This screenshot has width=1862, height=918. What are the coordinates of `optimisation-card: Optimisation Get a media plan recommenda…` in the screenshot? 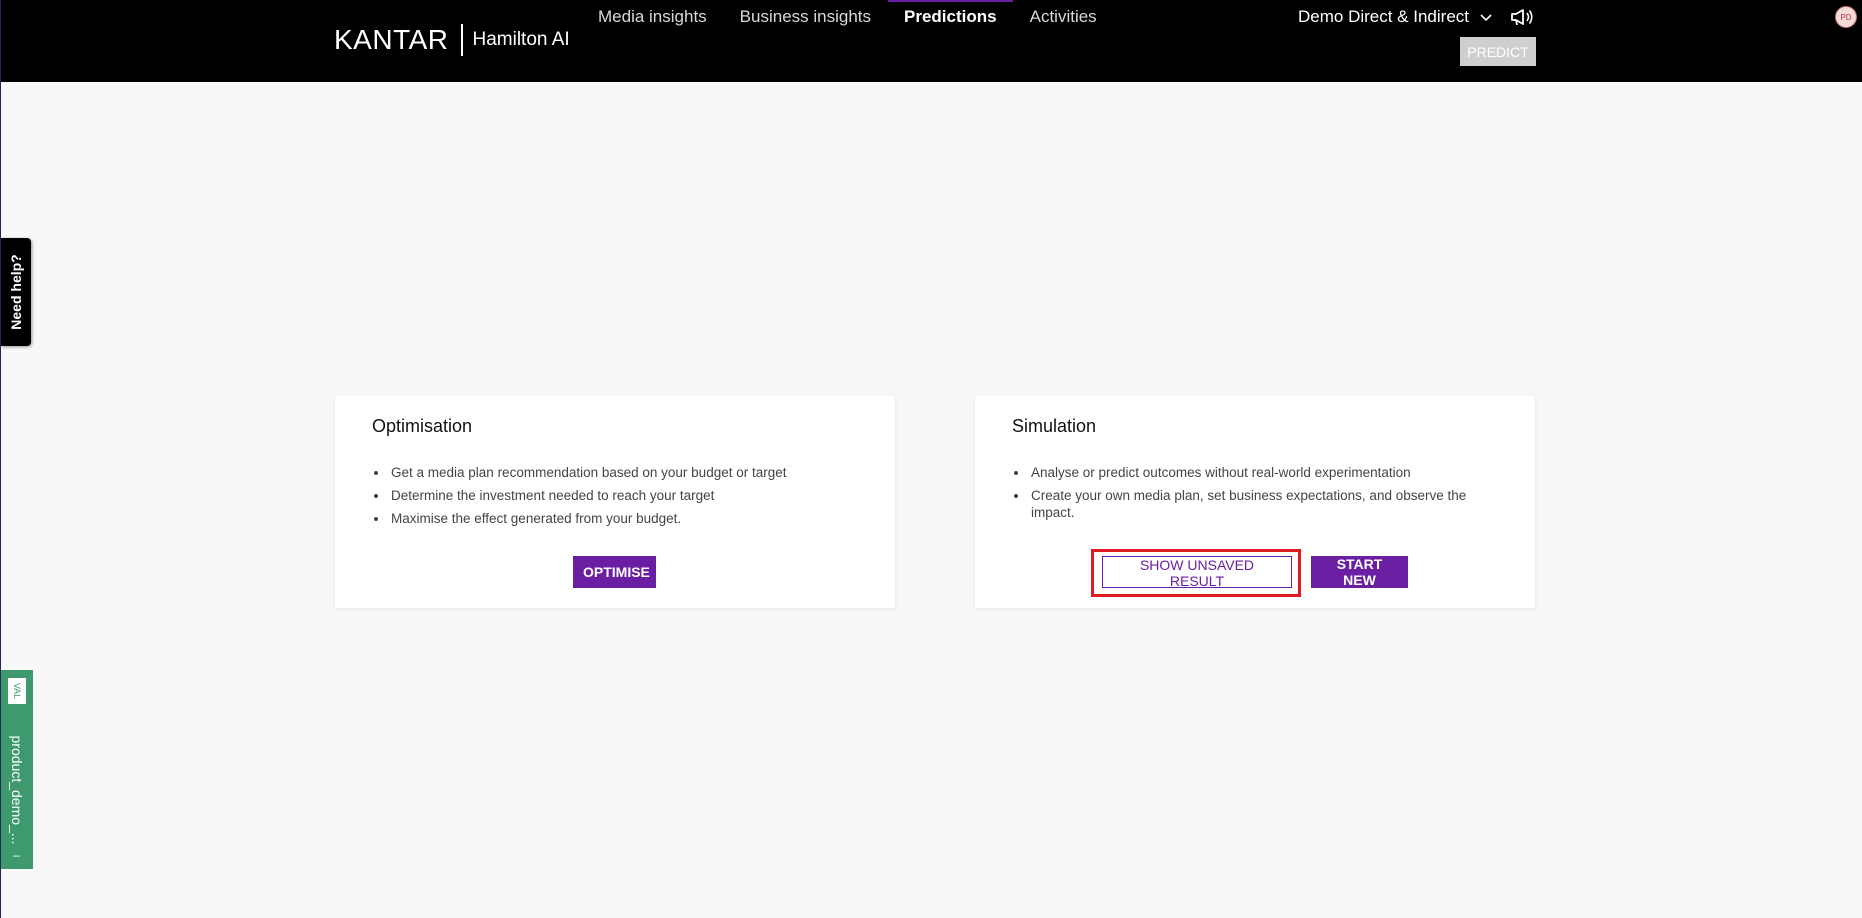 It's located at (615, 502).